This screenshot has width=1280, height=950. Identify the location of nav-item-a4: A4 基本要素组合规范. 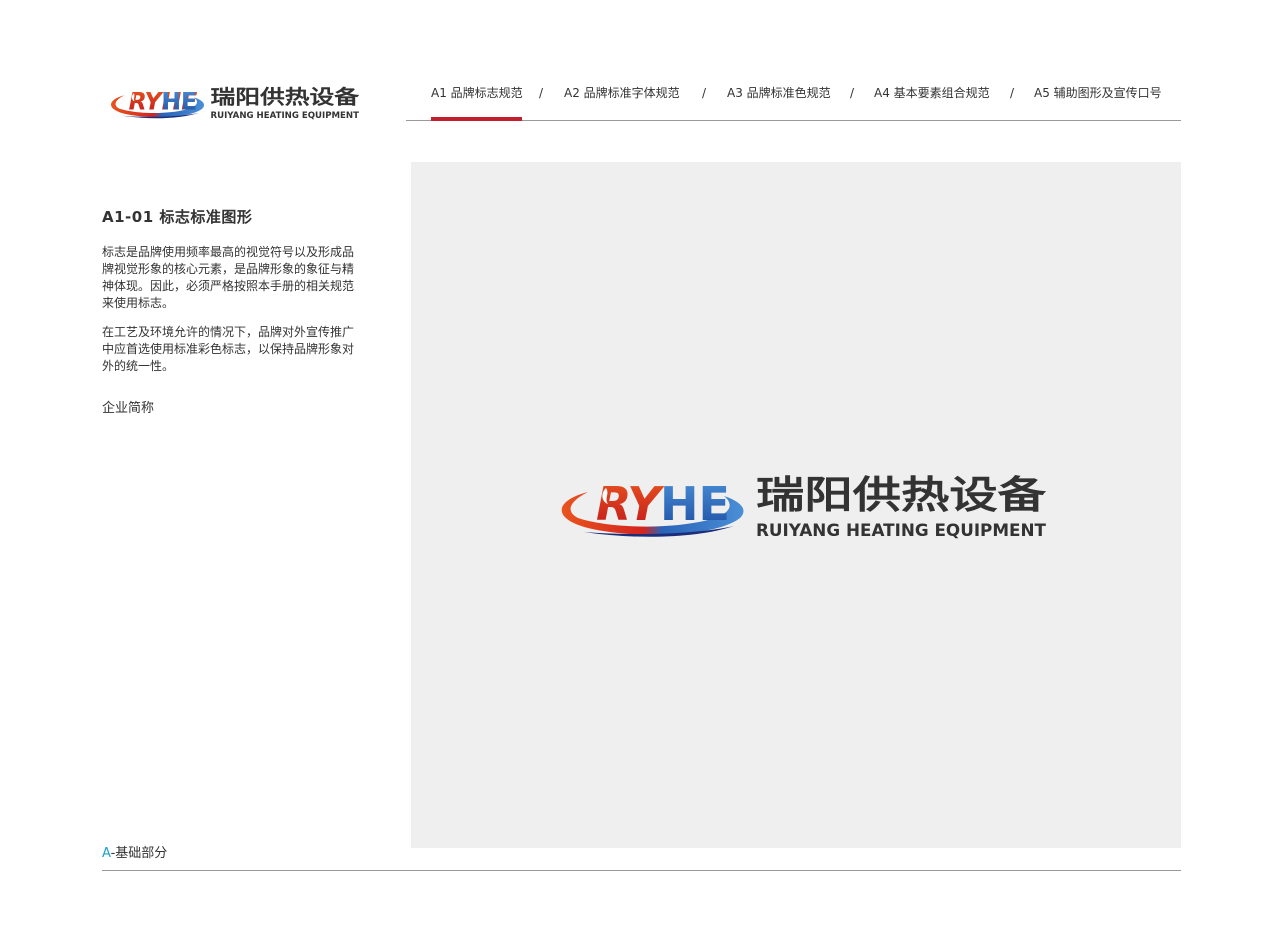
(932, 93).